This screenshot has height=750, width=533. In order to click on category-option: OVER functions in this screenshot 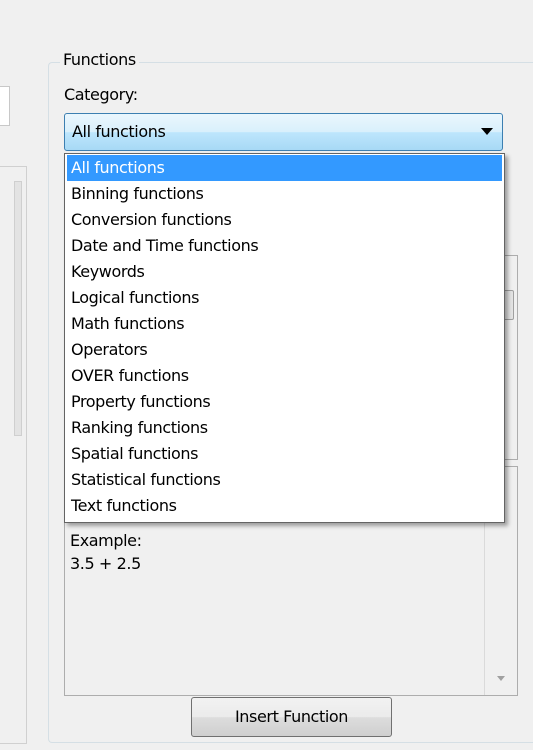, I will do `click(284, 376)`.